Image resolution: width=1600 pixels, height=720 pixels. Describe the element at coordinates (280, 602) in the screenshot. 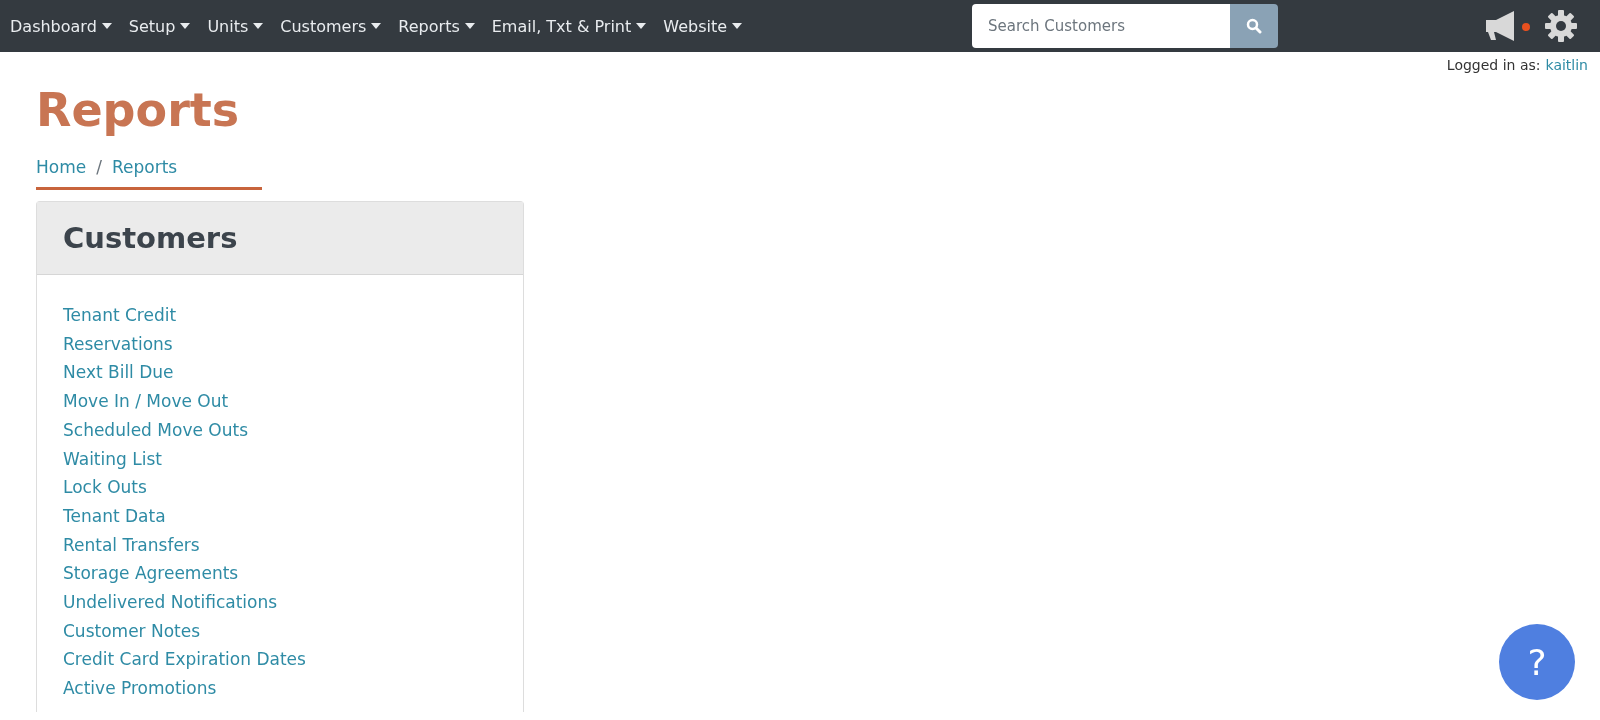

I see `report-link: Undelivered Notifications` at that location.